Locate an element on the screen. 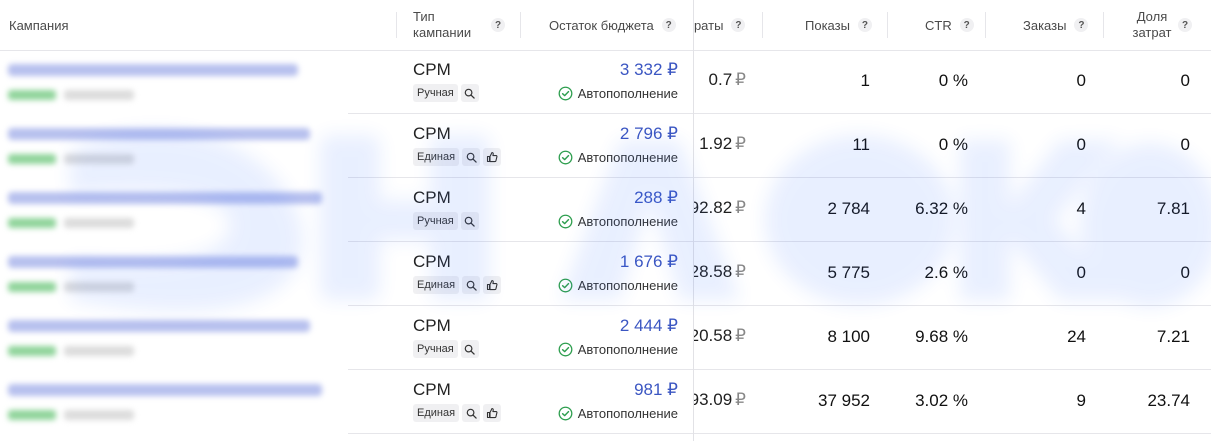  header-ctr: CTR ? is located at coordinates (949, 25).